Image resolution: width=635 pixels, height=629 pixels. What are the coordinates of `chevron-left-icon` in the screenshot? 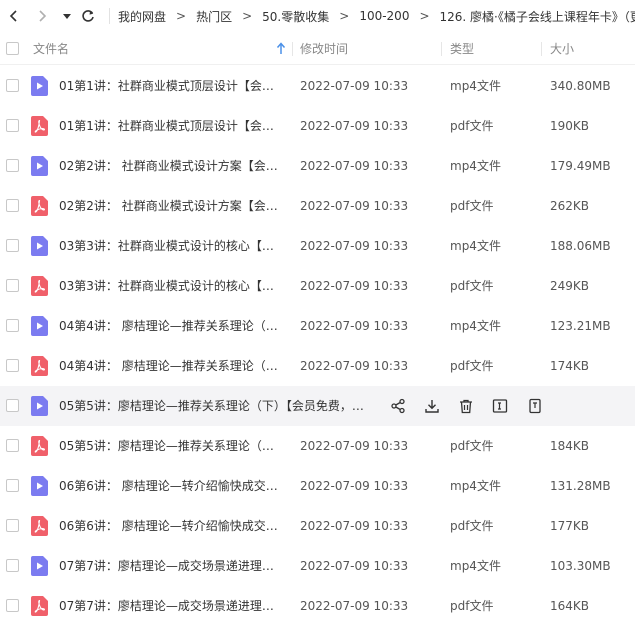 It's located at (13, 16).